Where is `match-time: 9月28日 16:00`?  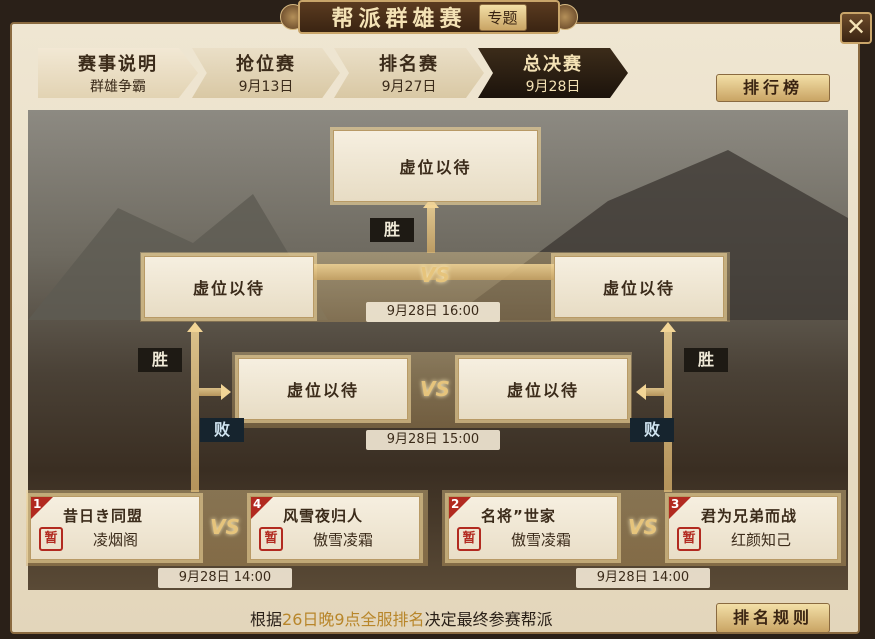 match-time: 9月28日 16:00 is located at coordinates (433, 312).